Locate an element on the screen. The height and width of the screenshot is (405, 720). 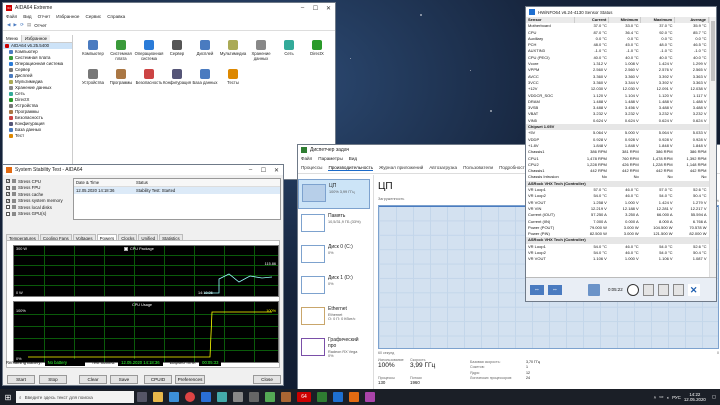
tm-tab: Пользователи is located at coordinates (478, 168).